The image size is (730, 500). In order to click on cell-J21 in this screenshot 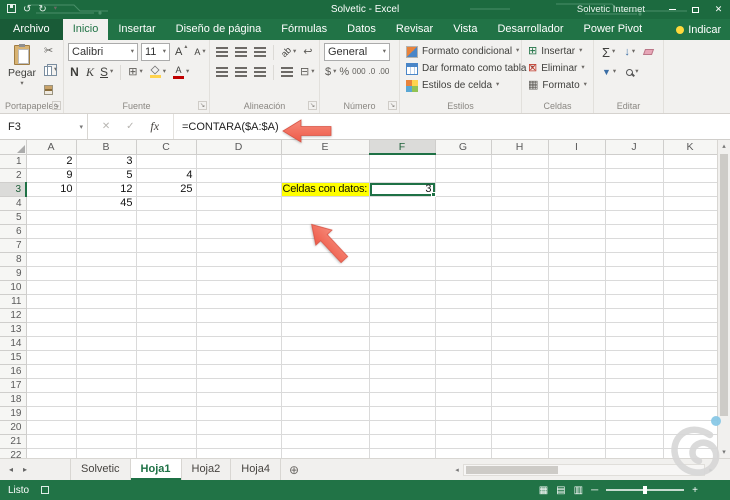, I will do `click(634, 441)`.